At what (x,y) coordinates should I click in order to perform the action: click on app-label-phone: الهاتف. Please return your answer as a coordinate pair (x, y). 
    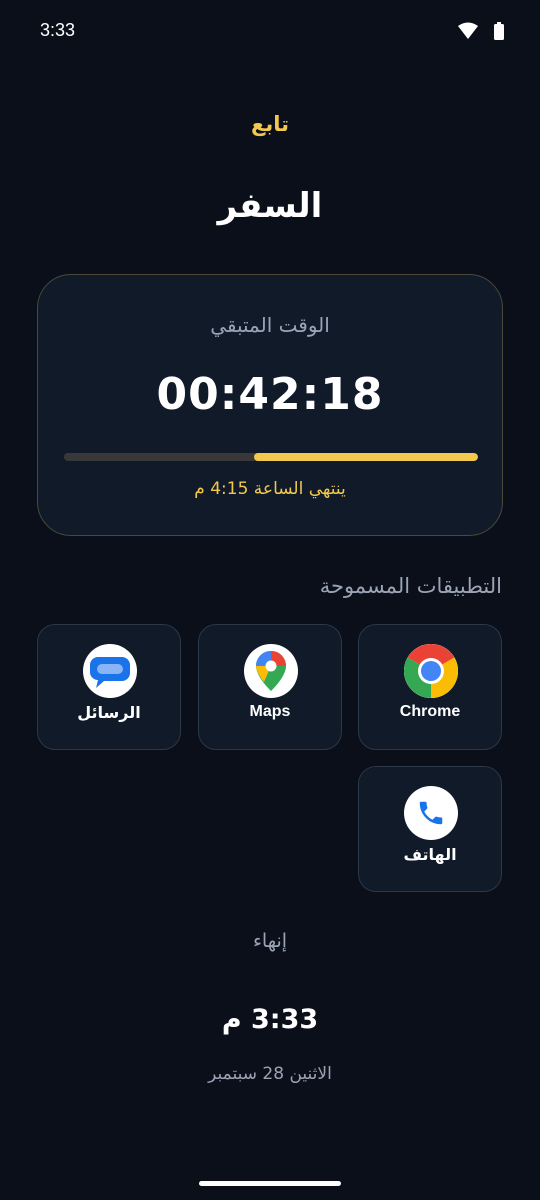
    Looking at the image, I should click on (430, 855).